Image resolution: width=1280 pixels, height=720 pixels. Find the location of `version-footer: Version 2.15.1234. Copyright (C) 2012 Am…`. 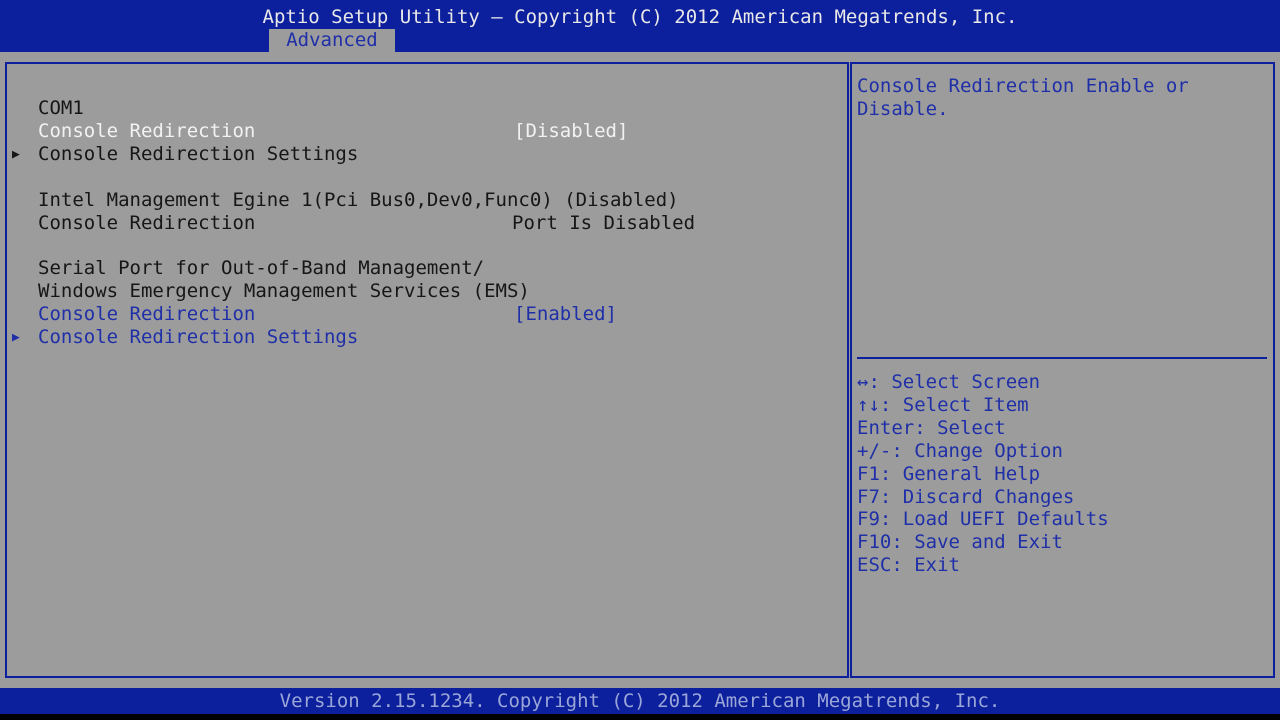

version-footer: Version 2.15.1234. Copyright (C) 2012 Am… is located at coordinates (640, 701).